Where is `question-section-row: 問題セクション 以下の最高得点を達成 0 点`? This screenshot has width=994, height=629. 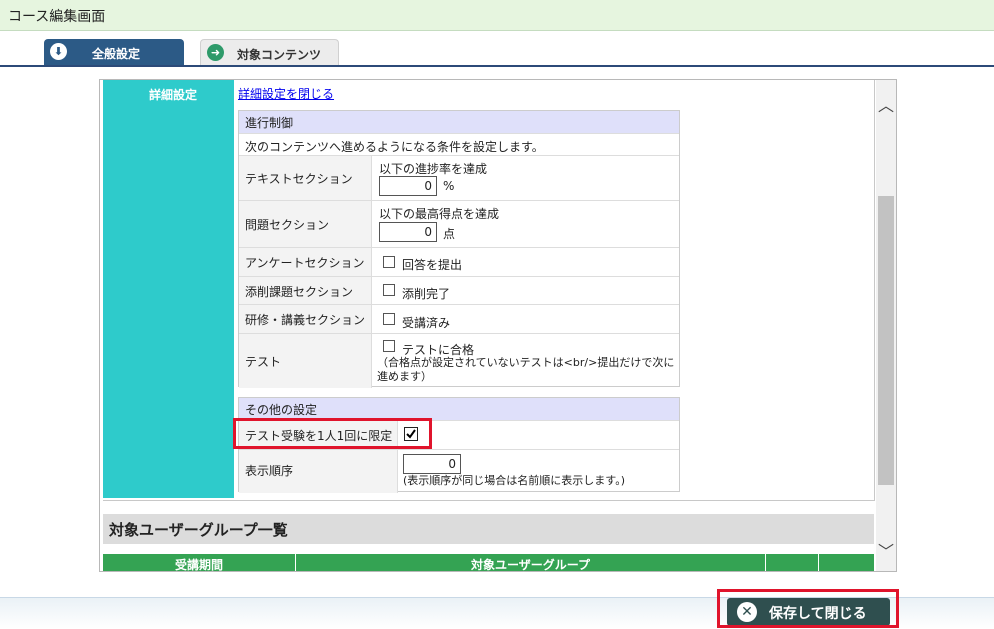
question-section-row: 問題セクション 以下の最高得点を達成 0 点 is located at coordinates (459, 223).